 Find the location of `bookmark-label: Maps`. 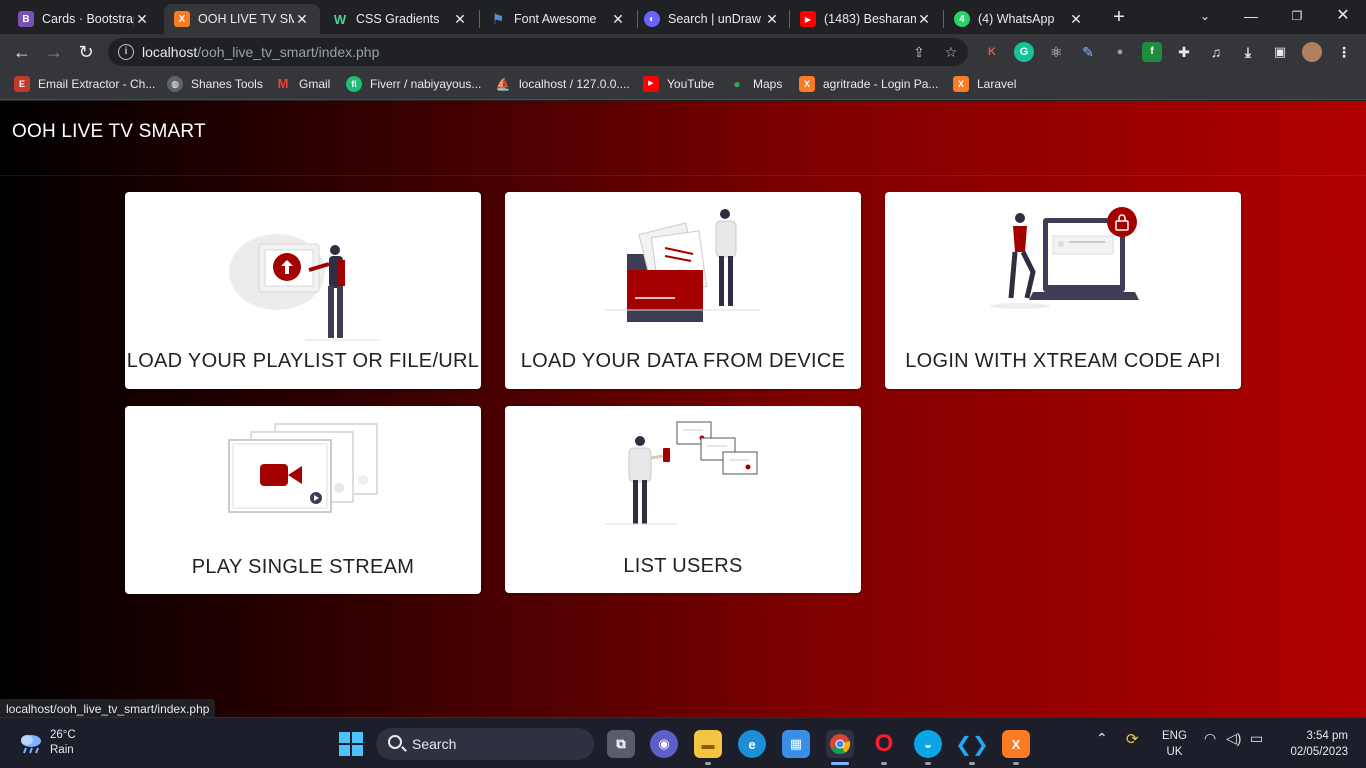

bookmark-label: Maps is located at coordinates (768, 84).